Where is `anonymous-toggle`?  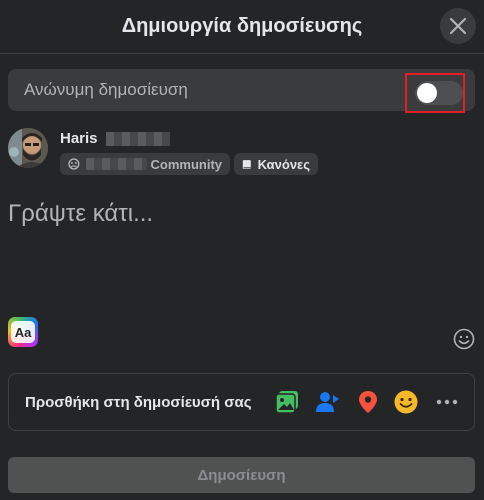 anonymous-toggle is located at coordinates (439, 93).